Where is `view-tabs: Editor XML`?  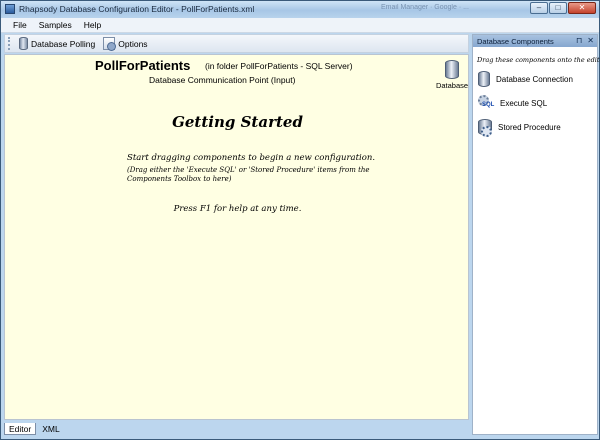 view-tabs: Editor XML is located at coordinates (34, 428).